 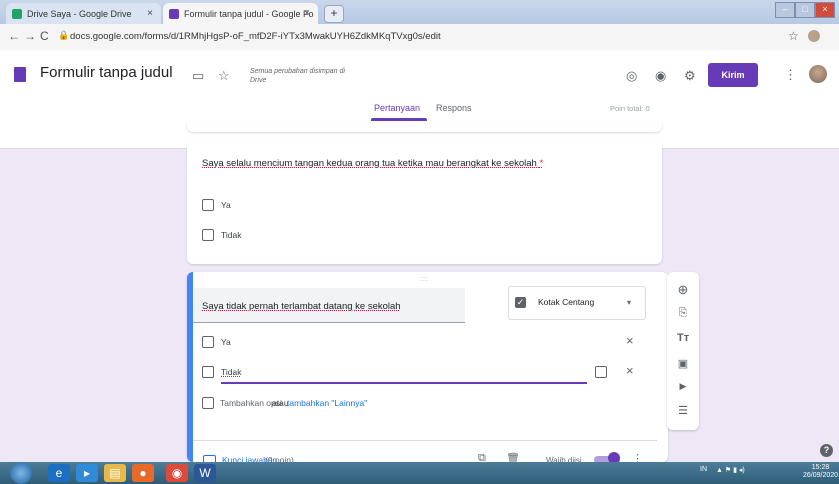 I want to click on firefox-icon: ●, so click(x=143, y=473).